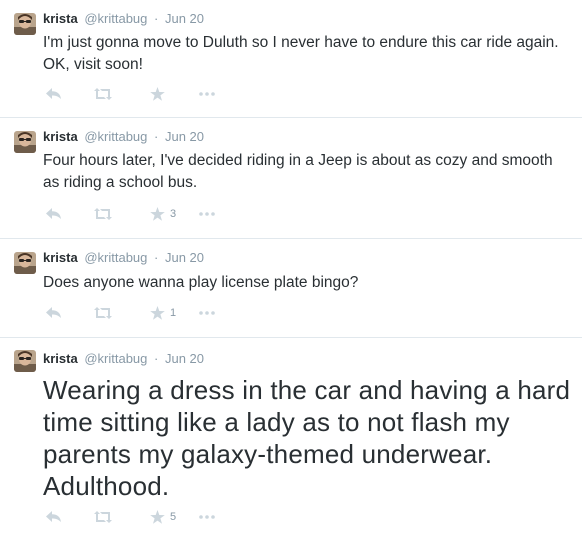 The width and height of the screenshot is (582, 533). I want to click on favorite-count: 1, so click(173, 313).